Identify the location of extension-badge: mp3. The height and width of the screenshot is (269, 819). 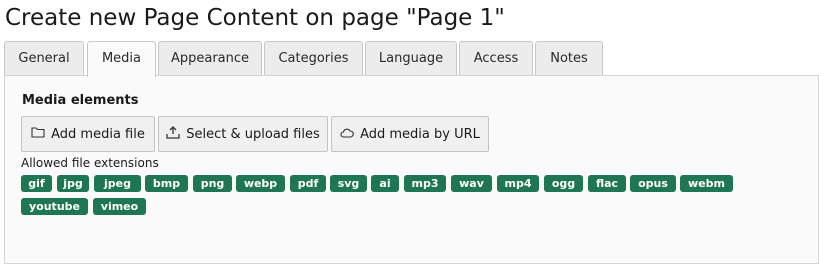
(425, 183).